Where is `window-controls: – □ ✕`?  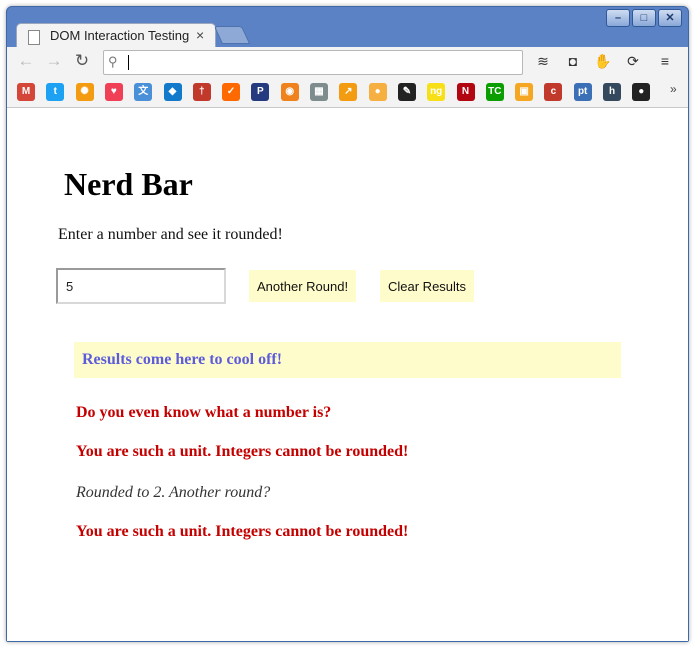
window-controls: – □ ✕ is located at coordinates (644, 18).